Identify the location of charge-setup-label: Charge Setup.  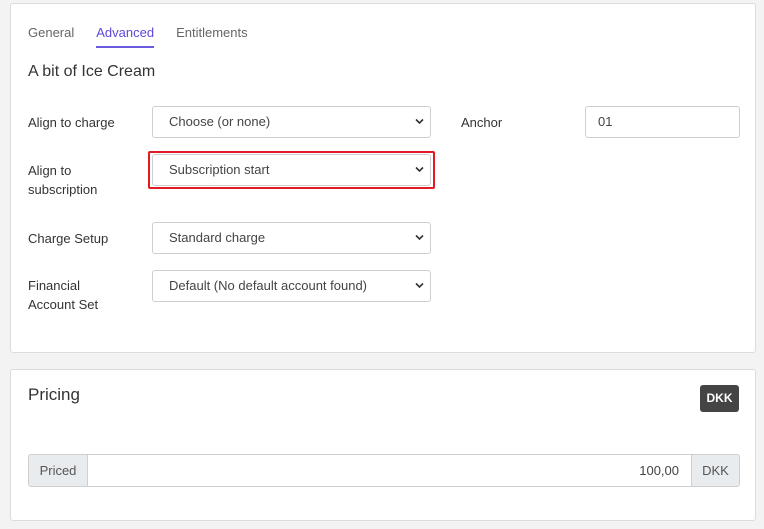
(68, 238).